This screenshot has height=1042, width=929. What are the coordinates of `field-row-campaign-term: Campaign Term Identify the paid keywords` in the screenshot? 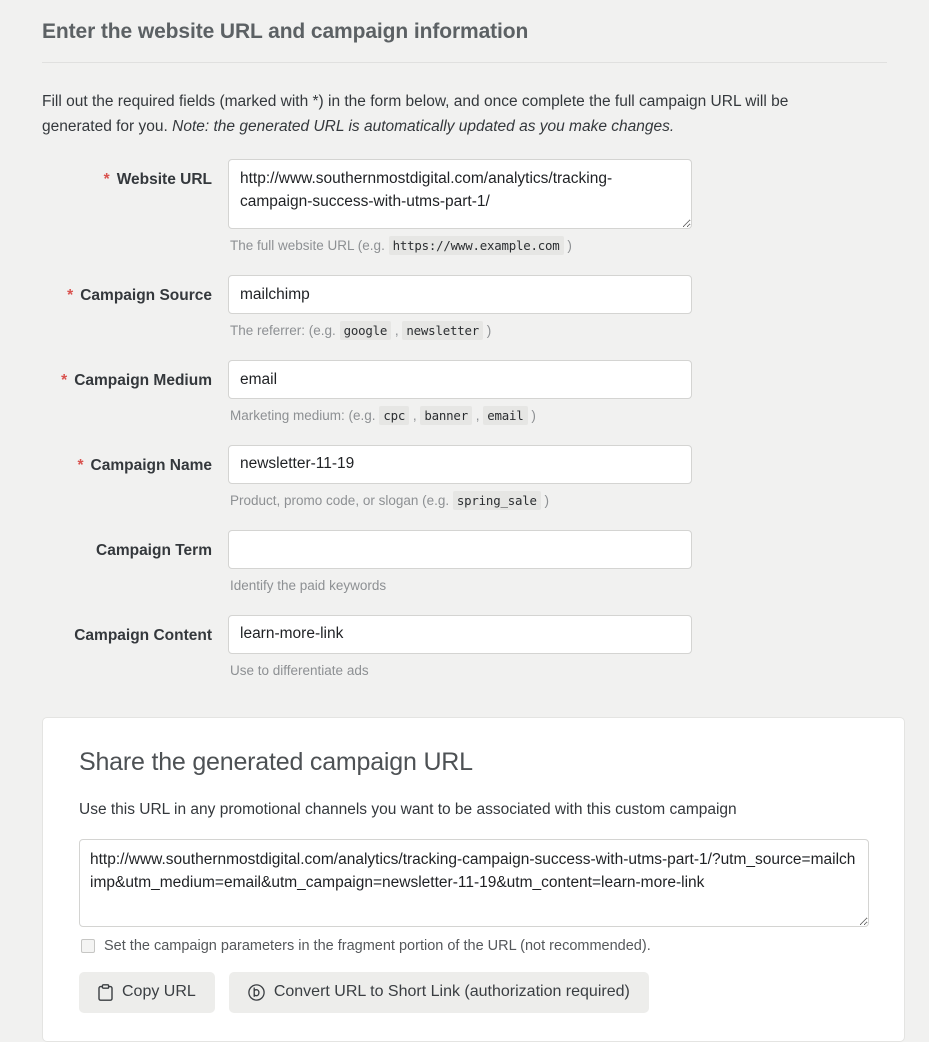 It's located at (464, 571).